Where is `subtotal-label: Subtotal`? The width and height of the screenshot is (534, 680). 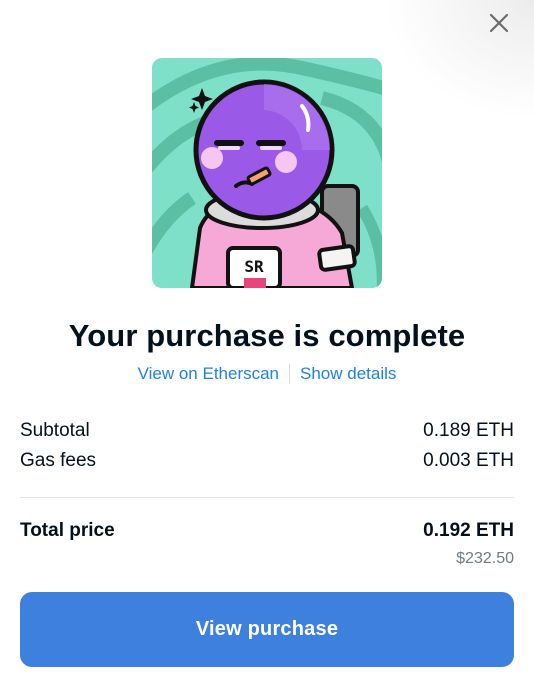
subtotal-label: Subtotal is located at coordinates (55, 430).